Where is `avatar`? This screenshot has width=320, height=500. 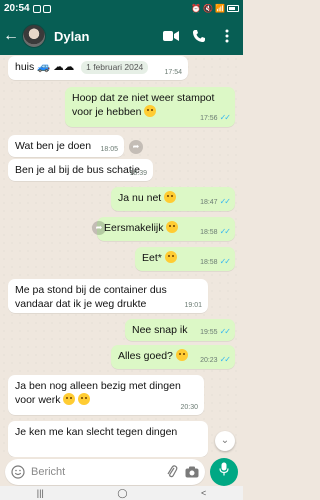
avatar is located at coordinates (34, 36).